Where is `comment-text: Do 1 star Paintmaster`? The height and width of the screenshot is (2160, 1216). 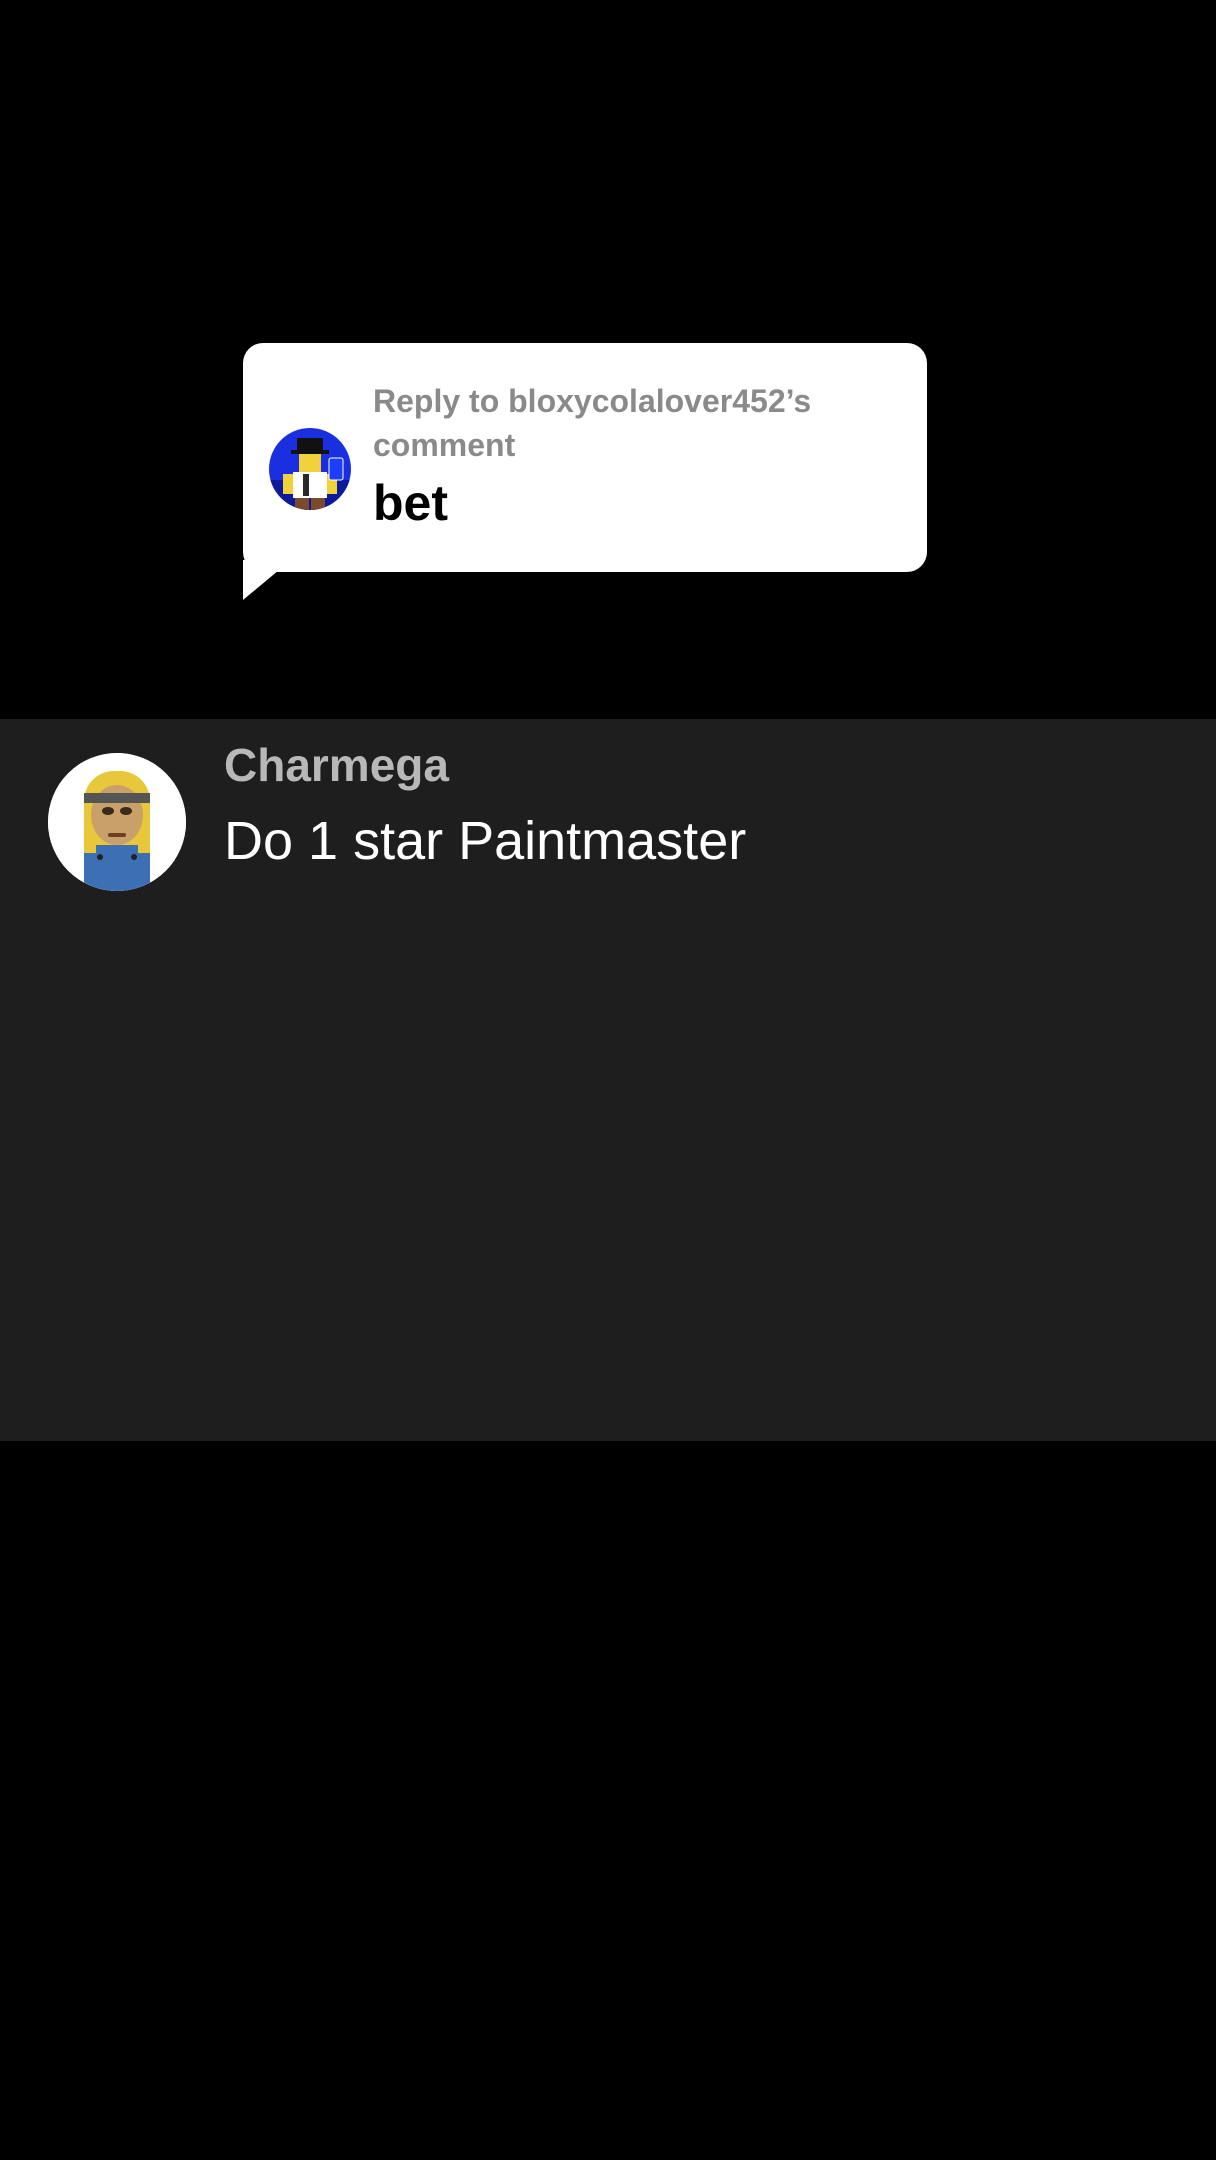 comment-text: Do 1 star Paintmaster is located at coordinates (485, 841).